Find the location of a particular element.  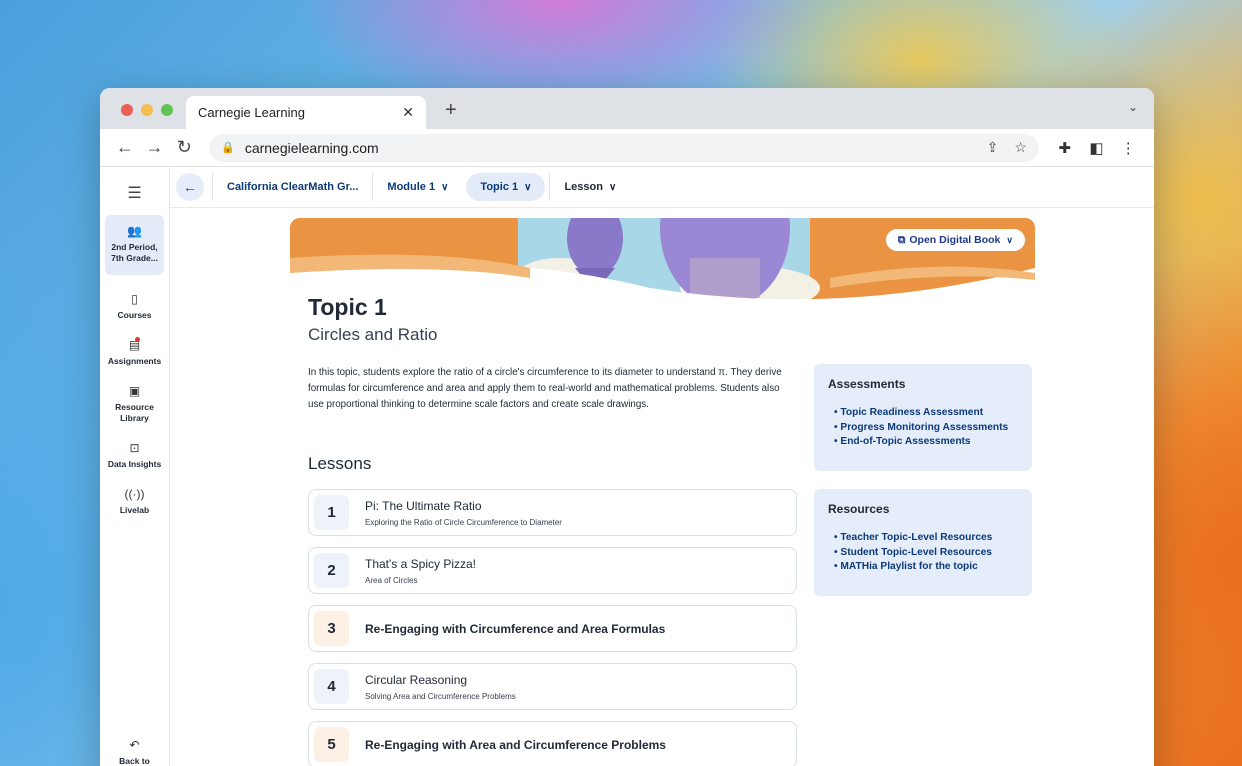

breadcrumb-lesson: Lesson ∨ is located at coordinates (589, 187).